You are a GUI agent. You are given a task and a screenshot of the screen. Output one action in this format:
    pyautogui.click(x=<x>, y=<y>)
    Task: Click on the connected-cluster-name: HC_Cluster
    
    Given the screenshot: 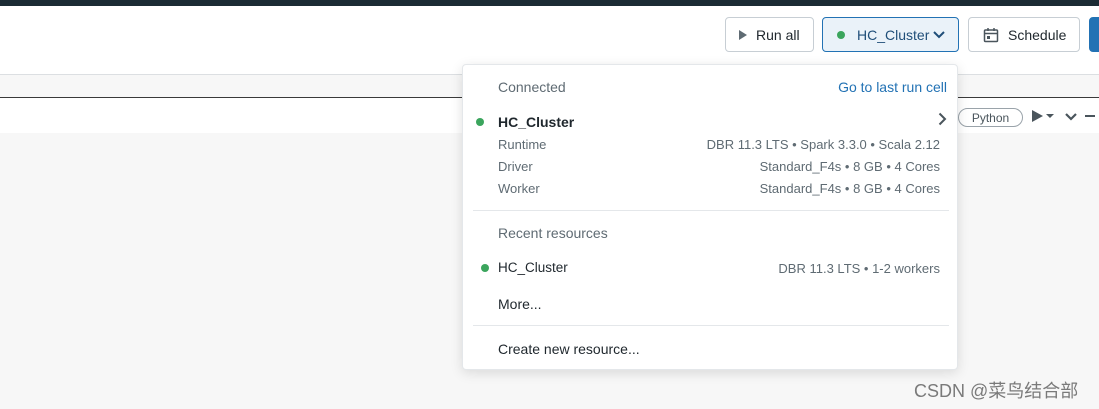 What is the action you would take?
    pyautogui.click(x=536, y=122)
    